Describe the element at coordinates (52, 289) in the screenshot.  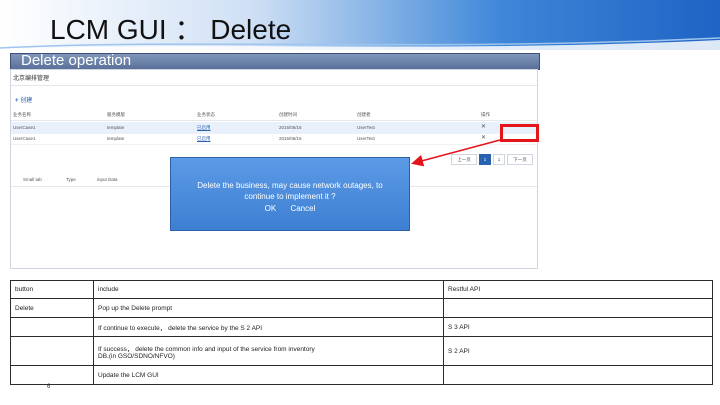
I see `header-button: button` at that location.